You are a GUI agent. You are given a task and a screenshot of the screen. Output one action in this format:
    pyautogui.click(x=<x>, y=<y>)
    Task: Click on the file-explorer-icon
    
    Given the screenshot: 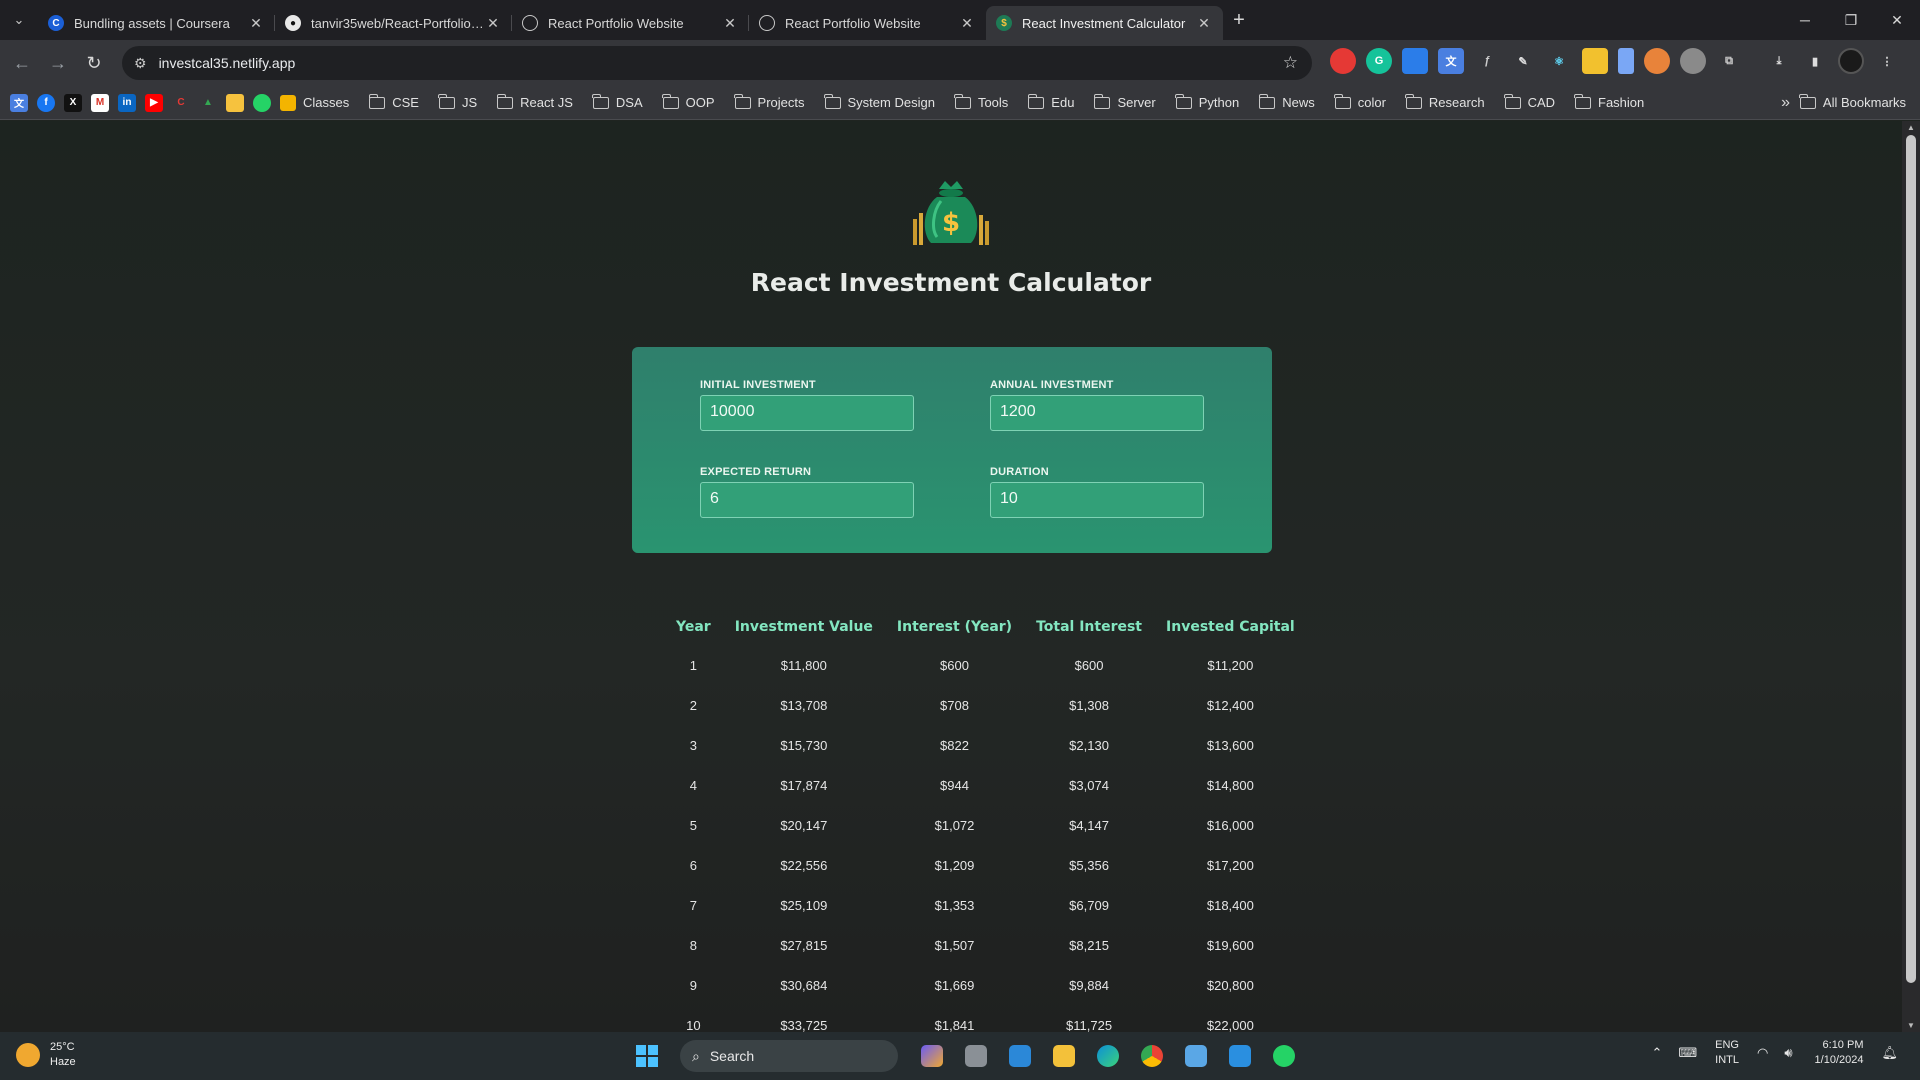 What is the action you would take?
    pyautogui.click(x=1064, y=1056)
    